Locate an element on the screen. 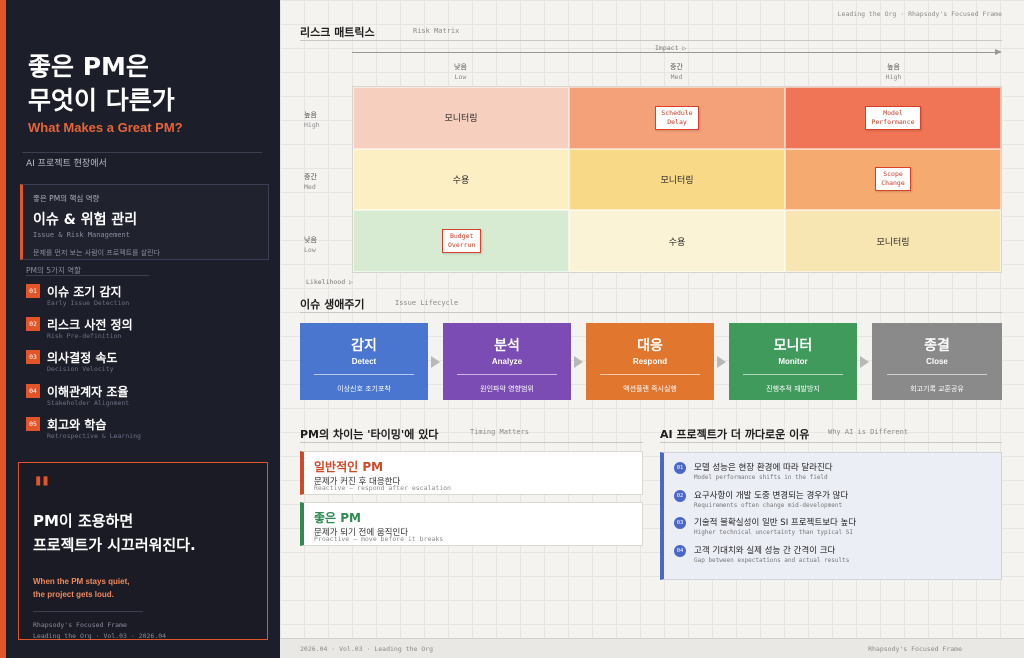  timing-title-en: Timing Matters is located at coordinates (500, 432).